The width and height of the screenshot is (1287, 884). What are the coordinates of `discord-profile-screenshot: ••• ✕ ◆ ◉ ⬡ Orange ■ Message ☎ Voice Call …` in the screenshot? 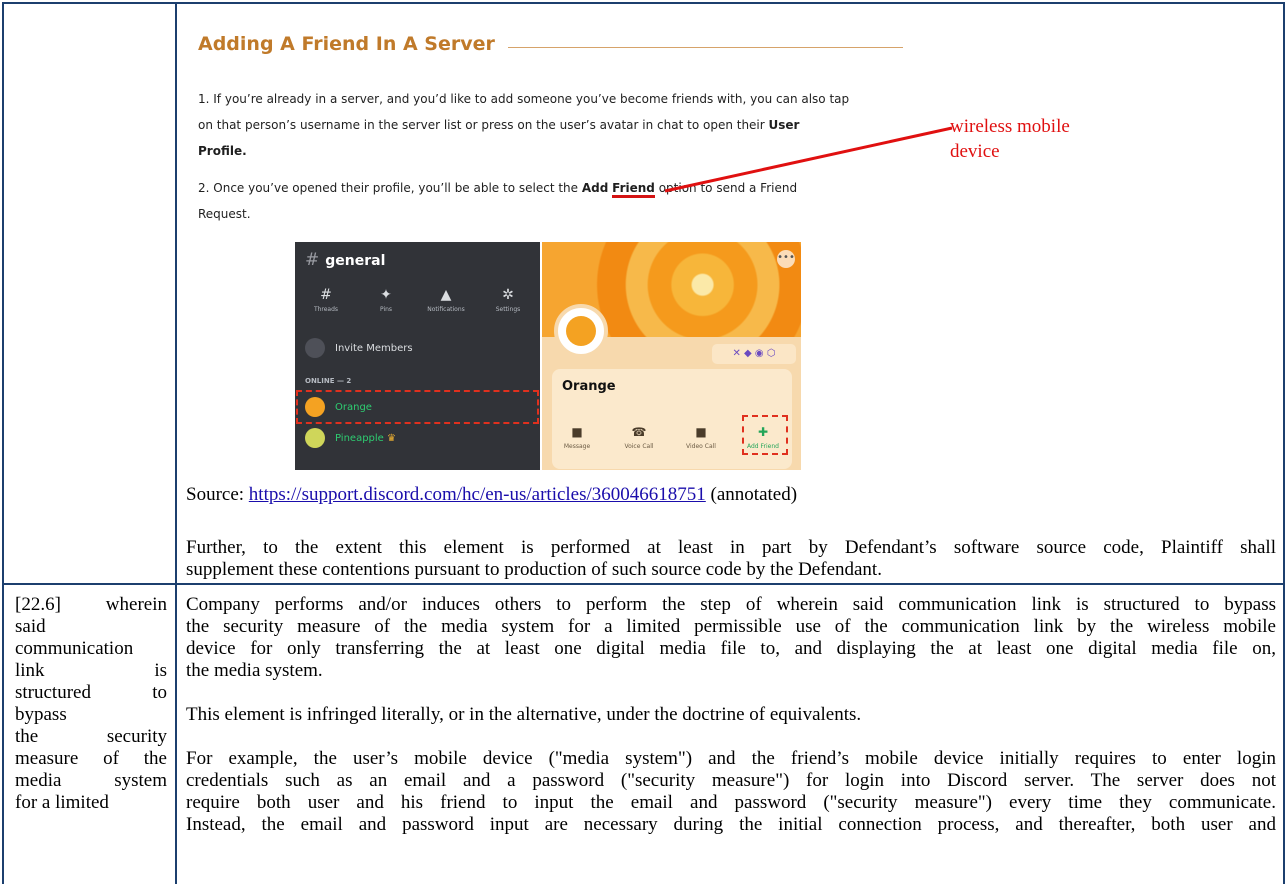 It's located at (671, 356).